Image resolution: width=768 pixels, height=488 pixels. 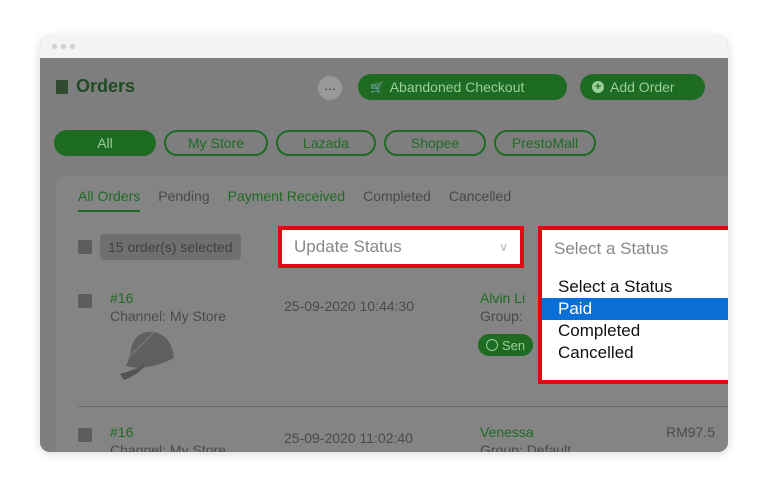 What do you see at coordinates (349, 306) in the screenshot?
I see `order-date: 25-09-2020 10:44:30` at bounding box center [349, 306].